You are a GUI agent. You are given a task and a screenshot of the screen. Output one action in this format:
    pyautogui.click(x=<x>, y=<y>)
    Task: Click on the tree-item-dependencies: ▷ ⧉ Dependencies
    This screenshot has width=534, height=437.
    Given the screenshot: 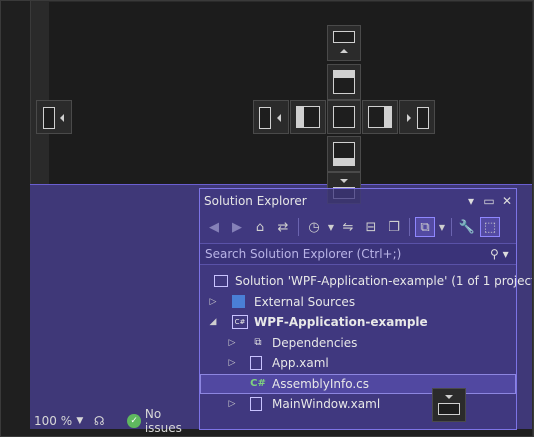 What is the action you would take?
    pyautogui.click(x=358, y=343)
    